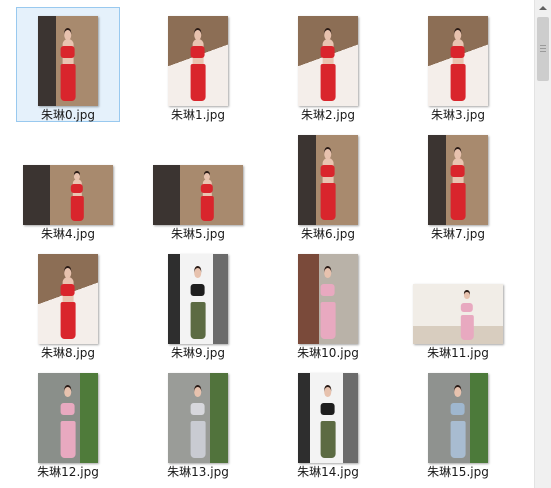 The image size is (551, 488). Describe the element at coordinates (328, 353) in the screenshot. I see `file-name-label: 朱琳10.jpg` at that location.